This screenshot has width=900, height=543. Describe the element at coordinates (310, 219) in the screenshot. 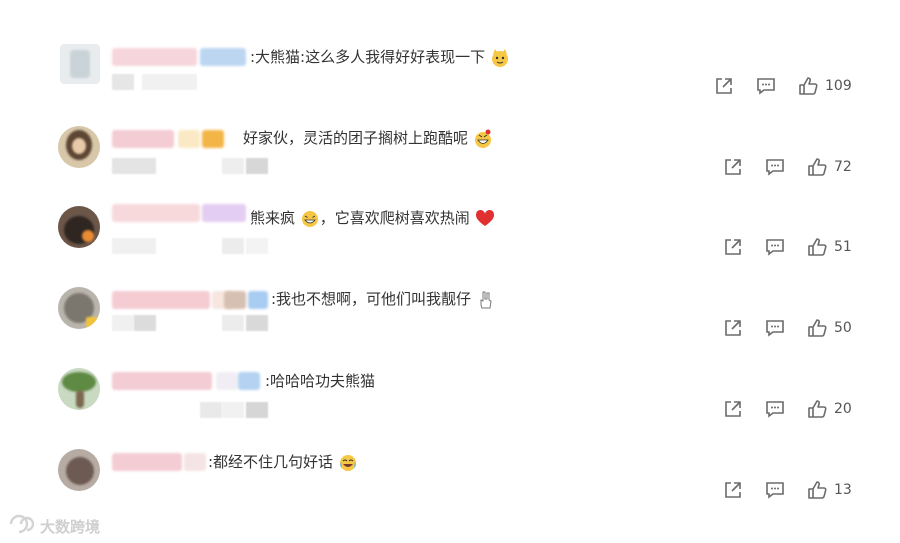

I see `laugh-face-icon` at that location.